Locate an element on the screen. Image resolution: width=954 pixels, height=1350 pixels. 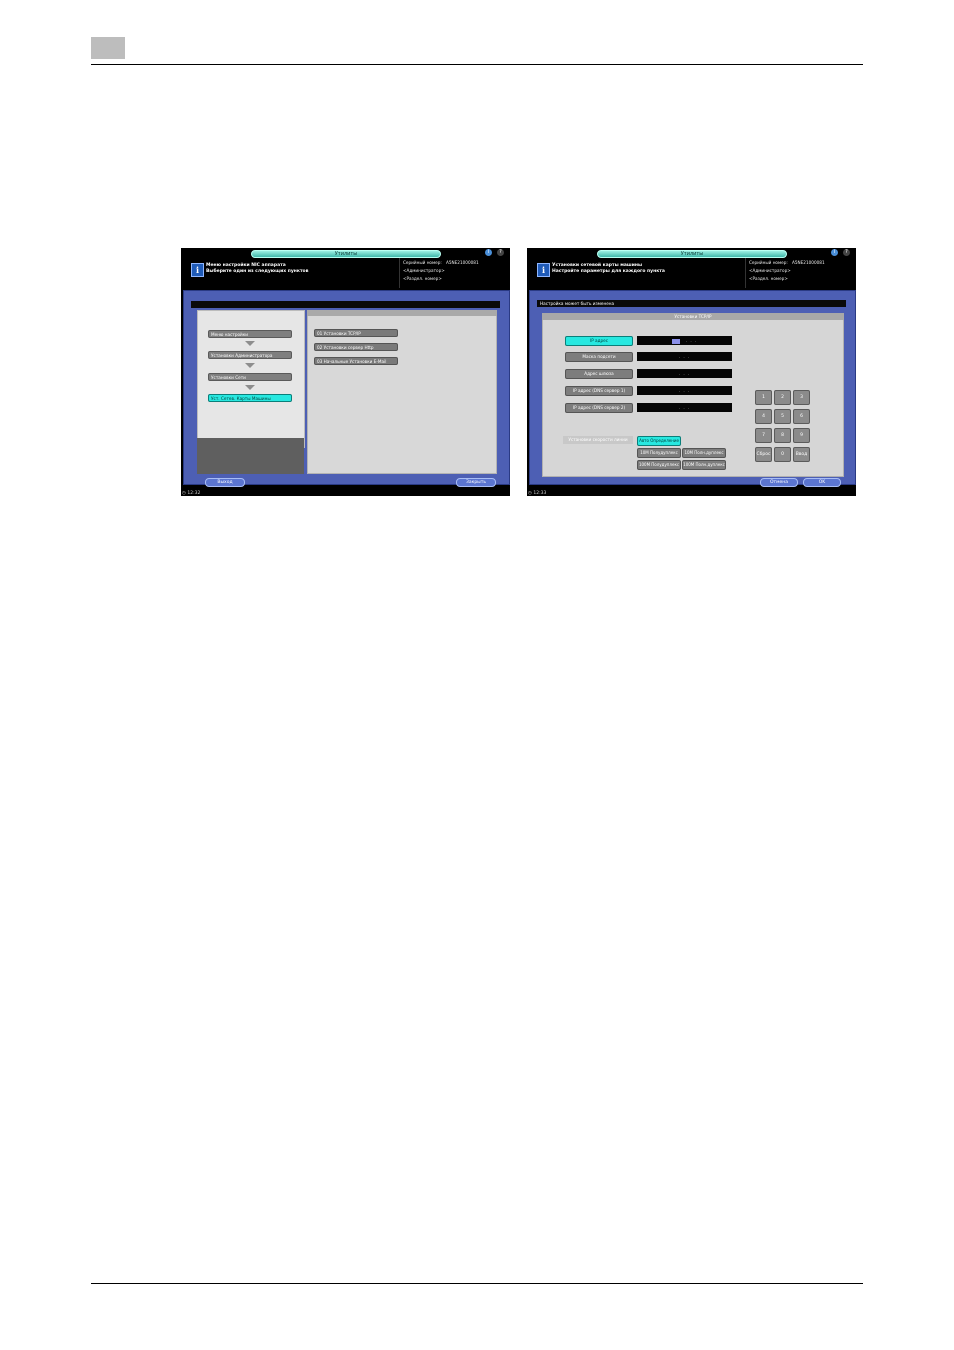
close-button: Закрыть is located at coordinates (476, 482).